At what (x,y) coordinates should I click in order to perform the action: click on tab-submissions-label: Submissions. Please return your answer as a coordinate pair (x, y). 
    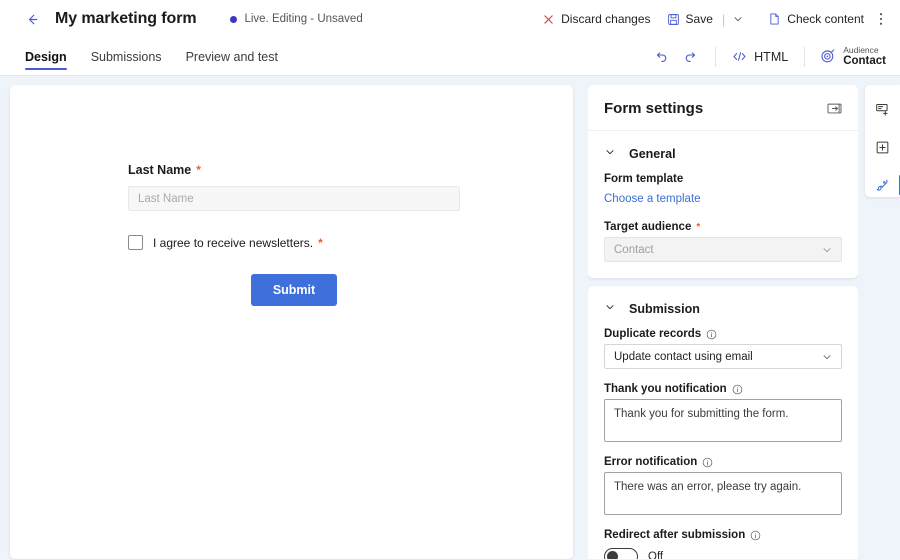
    Looking at the image, I should click on (126, 56).